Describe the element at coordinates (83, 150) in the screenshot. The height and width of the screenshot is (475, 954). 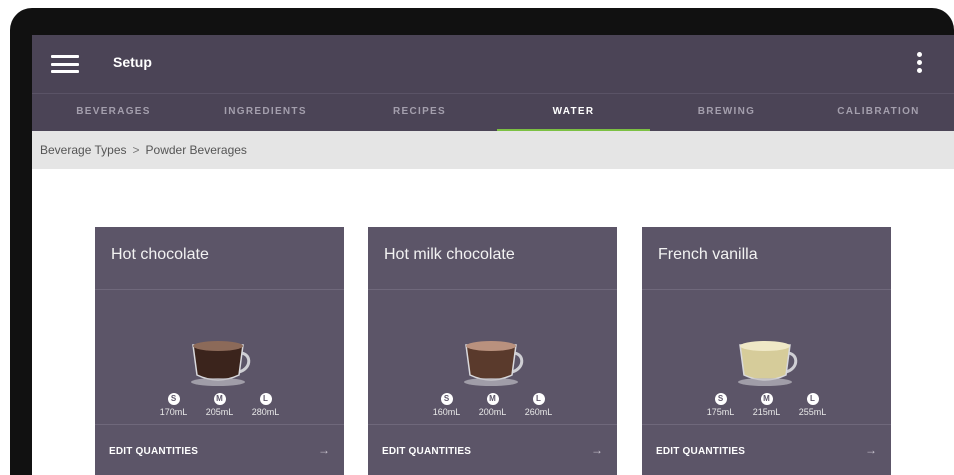
I see `breadcrumb-parent-link: Beverage Types` at that location.